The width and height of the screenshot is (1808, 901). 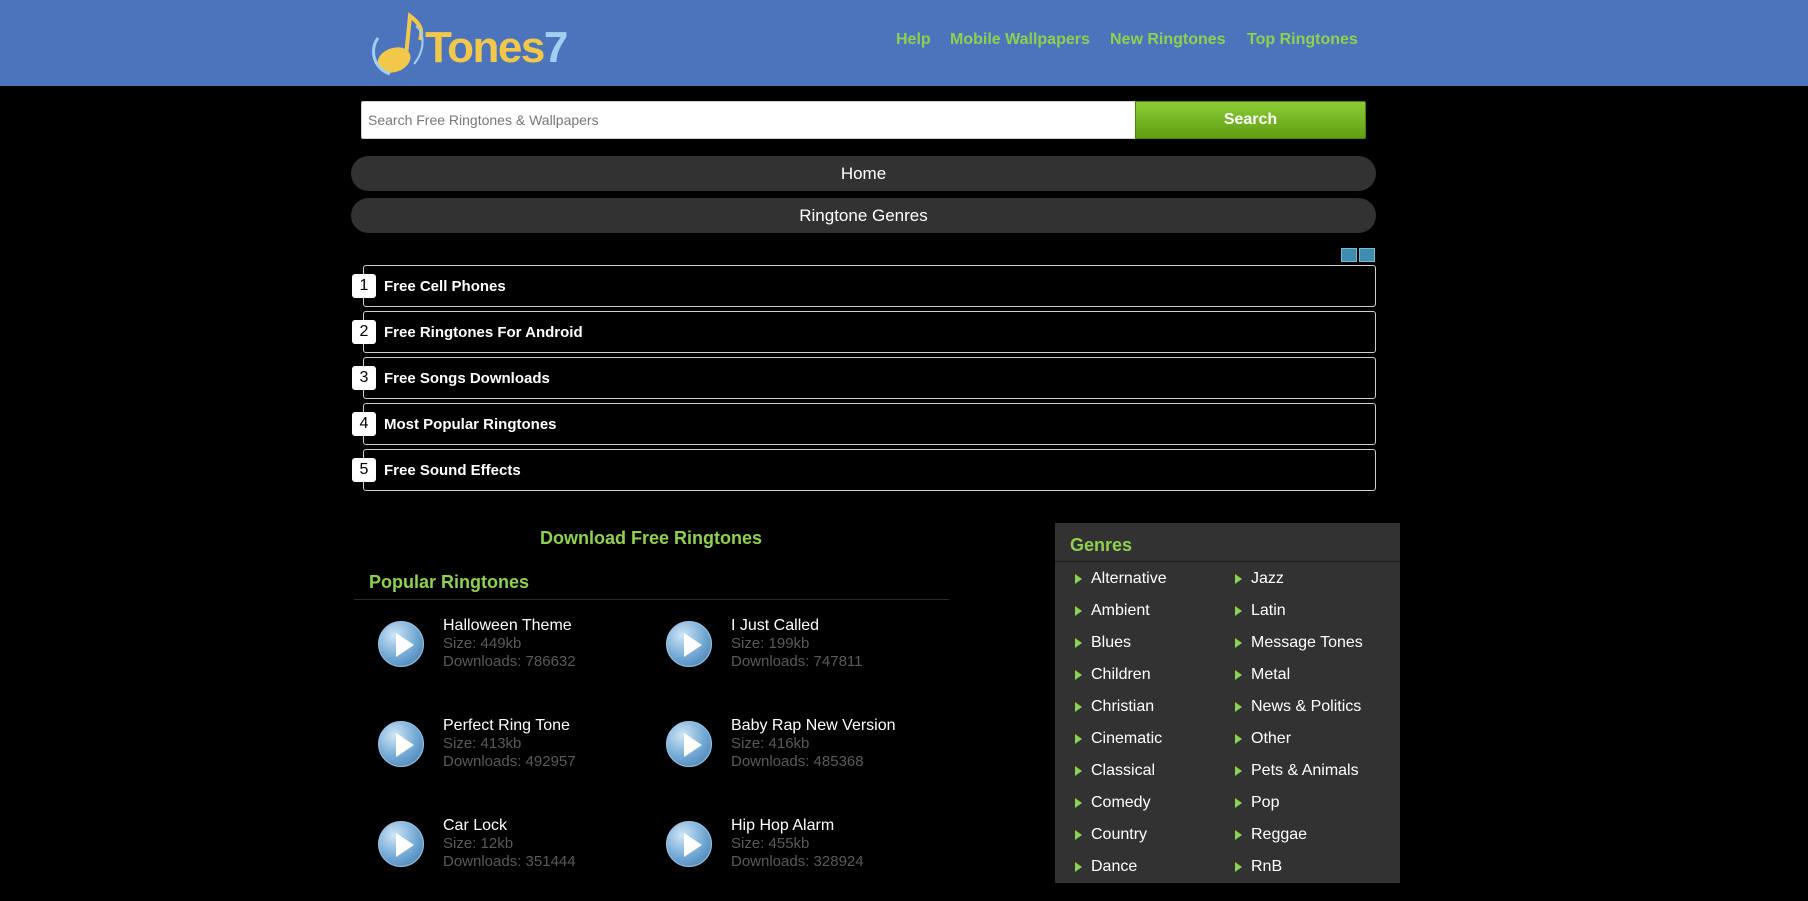 What do you see at coordinates (1115, 771) in the screenshot?
I see `genre-link: Classical` at bounding box center [1115, 771].